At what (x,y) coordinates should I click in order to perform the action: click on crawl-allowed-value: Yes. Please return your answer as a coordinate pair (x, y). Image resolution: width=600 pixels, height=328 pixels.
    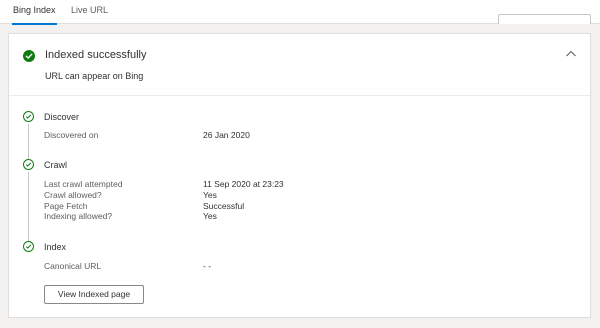
    Looking at the image, I should click on (210, 195).